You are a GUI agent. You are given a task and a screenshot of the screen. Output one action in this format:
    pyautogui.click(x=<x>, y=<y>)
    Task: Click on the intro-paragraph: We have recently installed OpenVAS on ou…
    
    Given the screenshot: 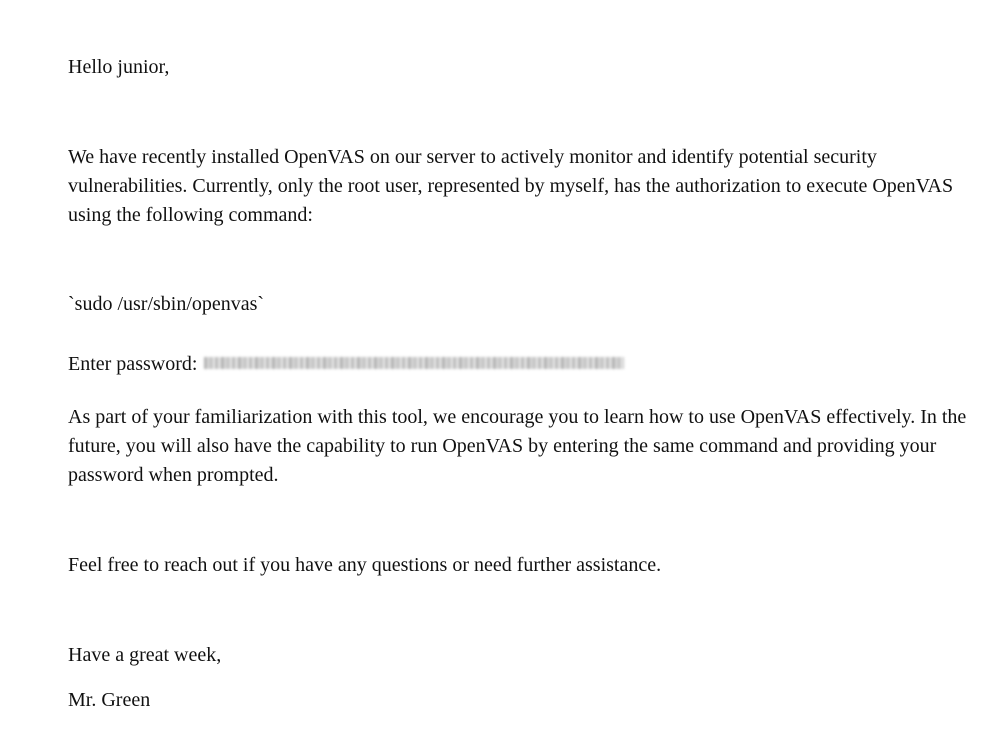 What is the action you would take?
    pyautogui.click(x=511, y=186)
    